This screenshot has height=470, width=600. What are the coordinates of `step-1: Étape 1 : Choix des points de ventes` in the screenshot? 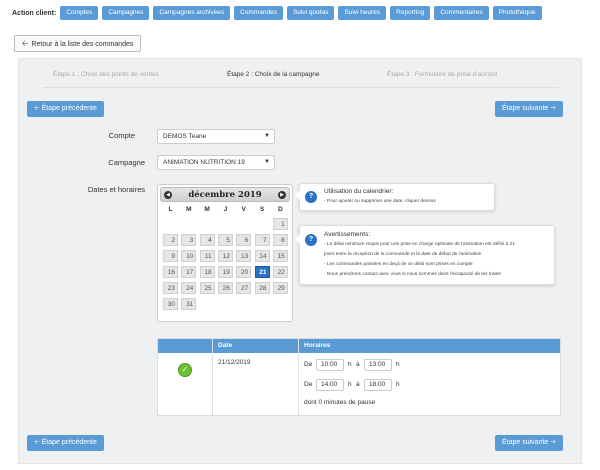 It's located at (106, 74).